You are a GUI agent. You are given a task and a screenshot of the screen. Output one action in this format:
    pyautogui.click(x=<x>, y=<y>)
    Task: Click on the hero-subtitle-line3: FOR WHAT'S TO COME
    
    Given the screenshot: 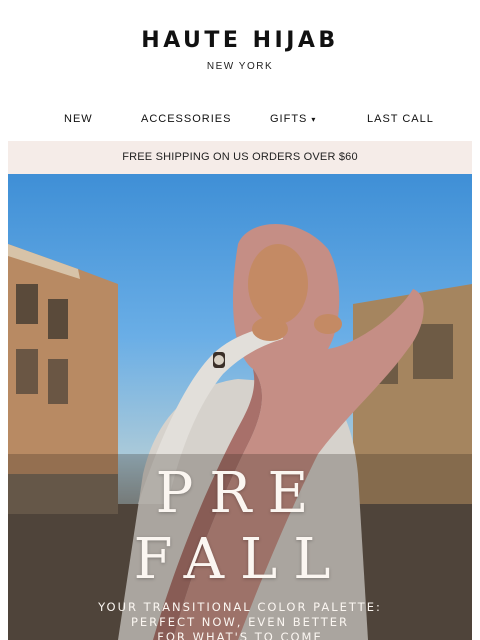 What is the action you would take?
    pyautogui.click(x=240, y=635)
    